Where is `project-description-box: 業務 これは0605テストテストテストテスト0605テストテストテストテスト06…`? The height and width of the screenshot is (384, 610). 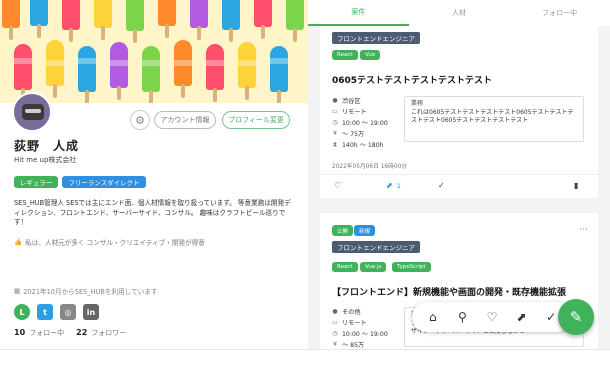 project-description-box: 業務 これは0605テストテストテストテスト0605テストテストテストテスト06… is located at coordinates (494, 119).